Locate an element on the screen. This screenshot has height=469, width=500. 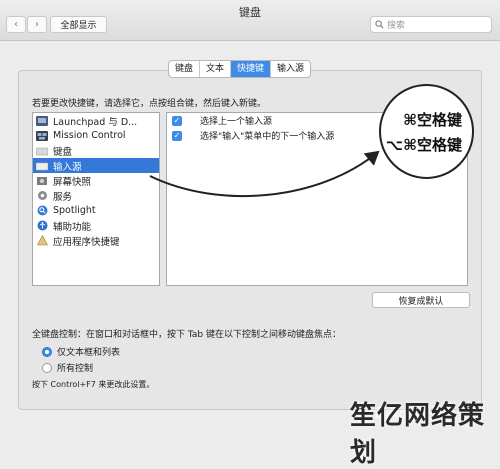
radio-unselected is located at coordinates (47, 367).